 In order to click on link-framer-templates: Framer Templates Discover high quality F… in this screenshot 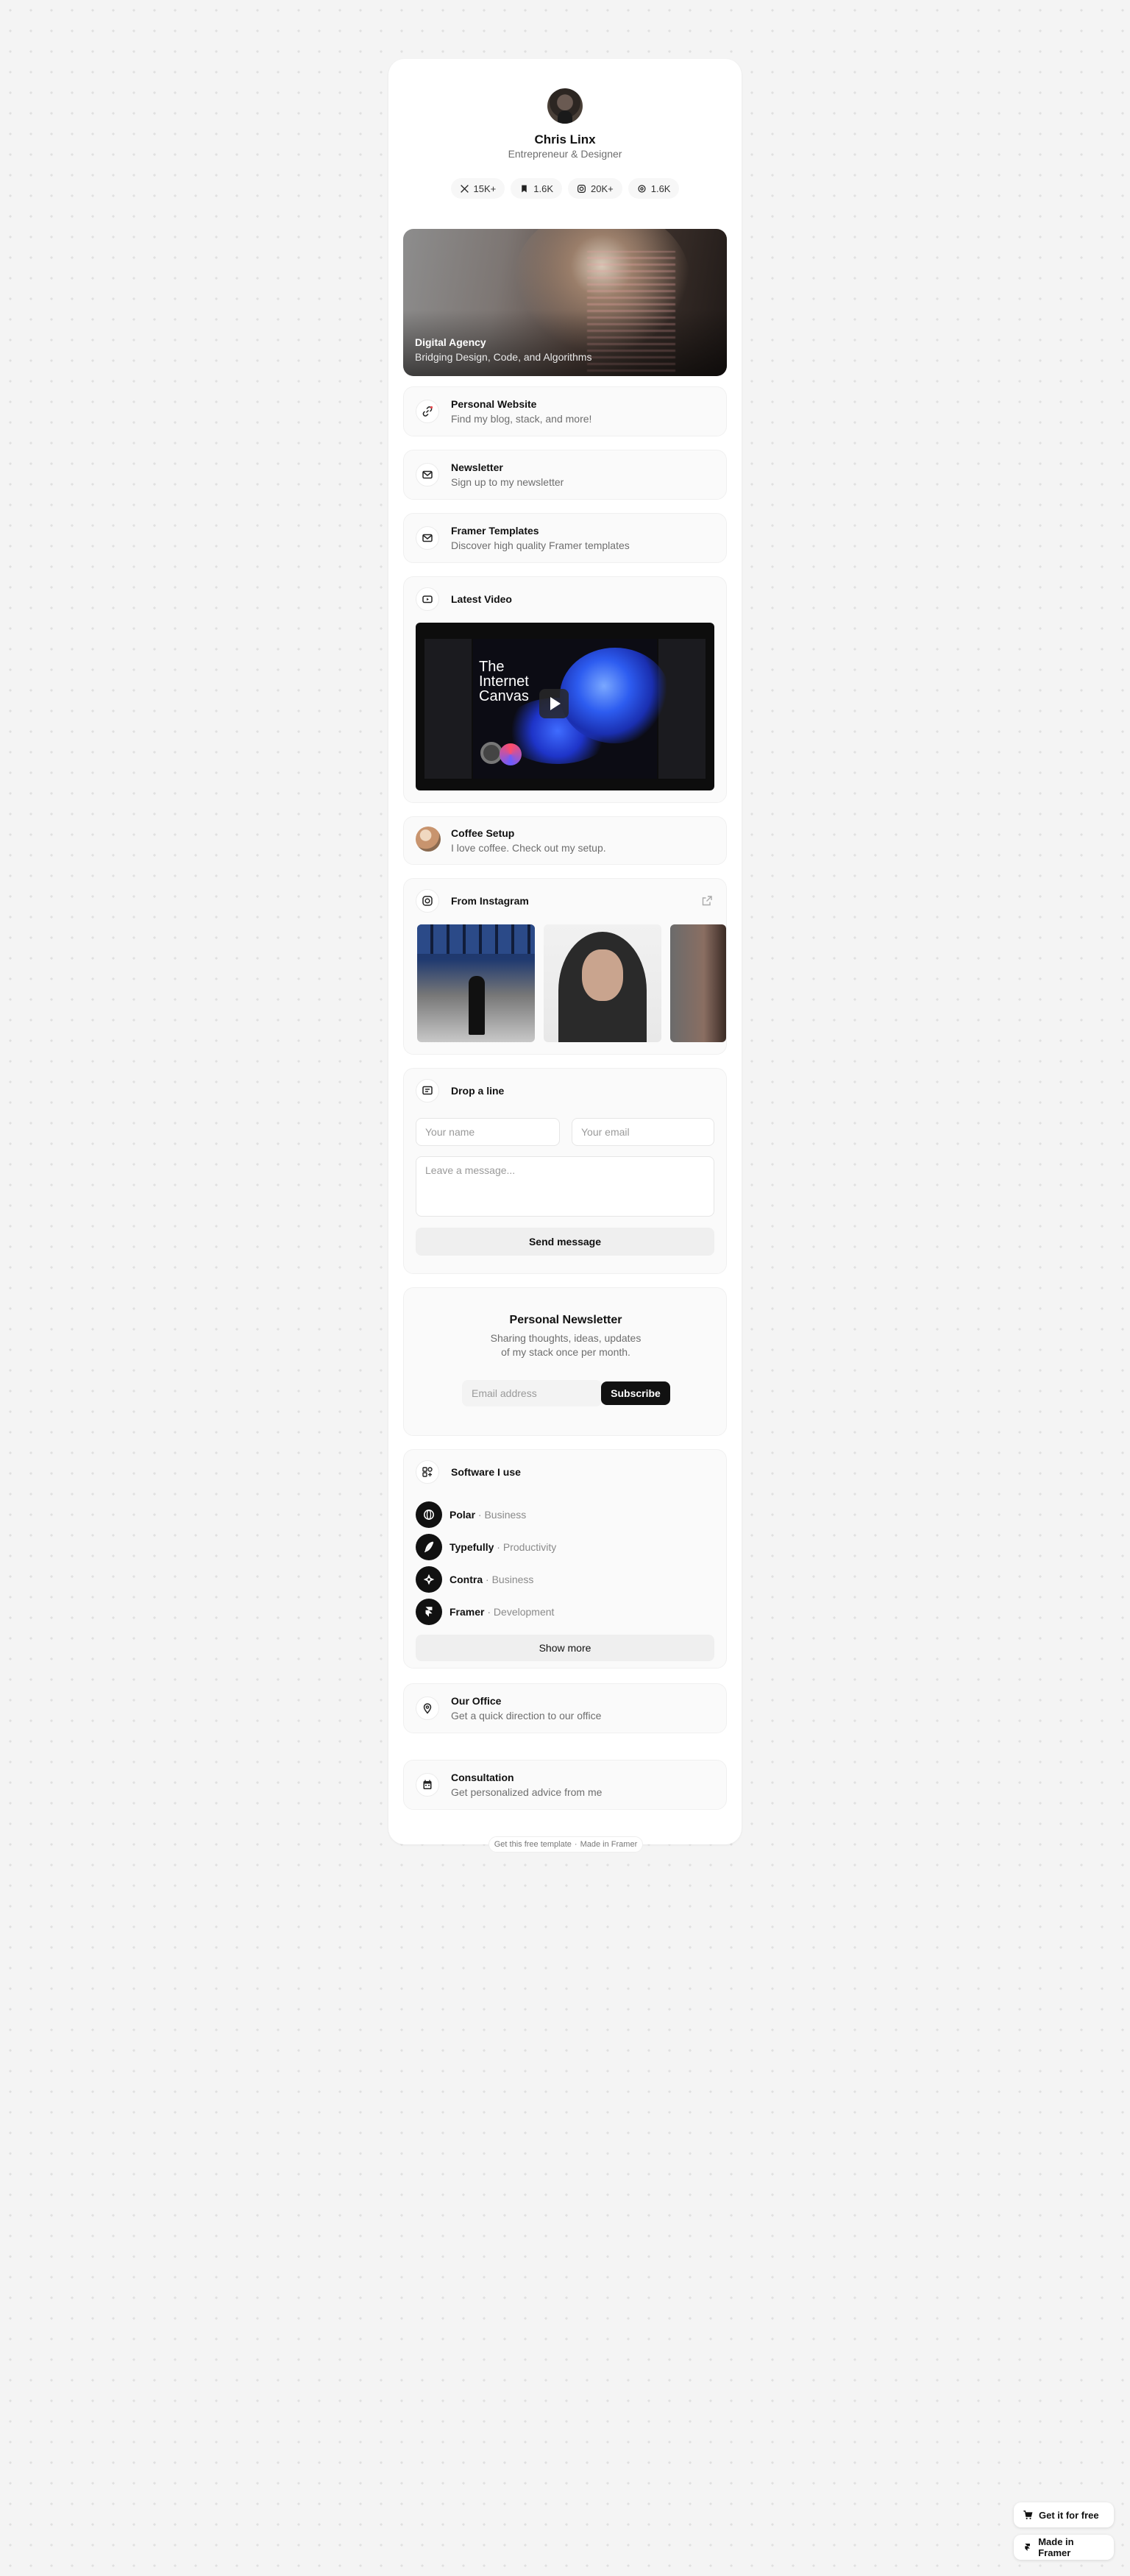, I will do `click(565, 538)`.